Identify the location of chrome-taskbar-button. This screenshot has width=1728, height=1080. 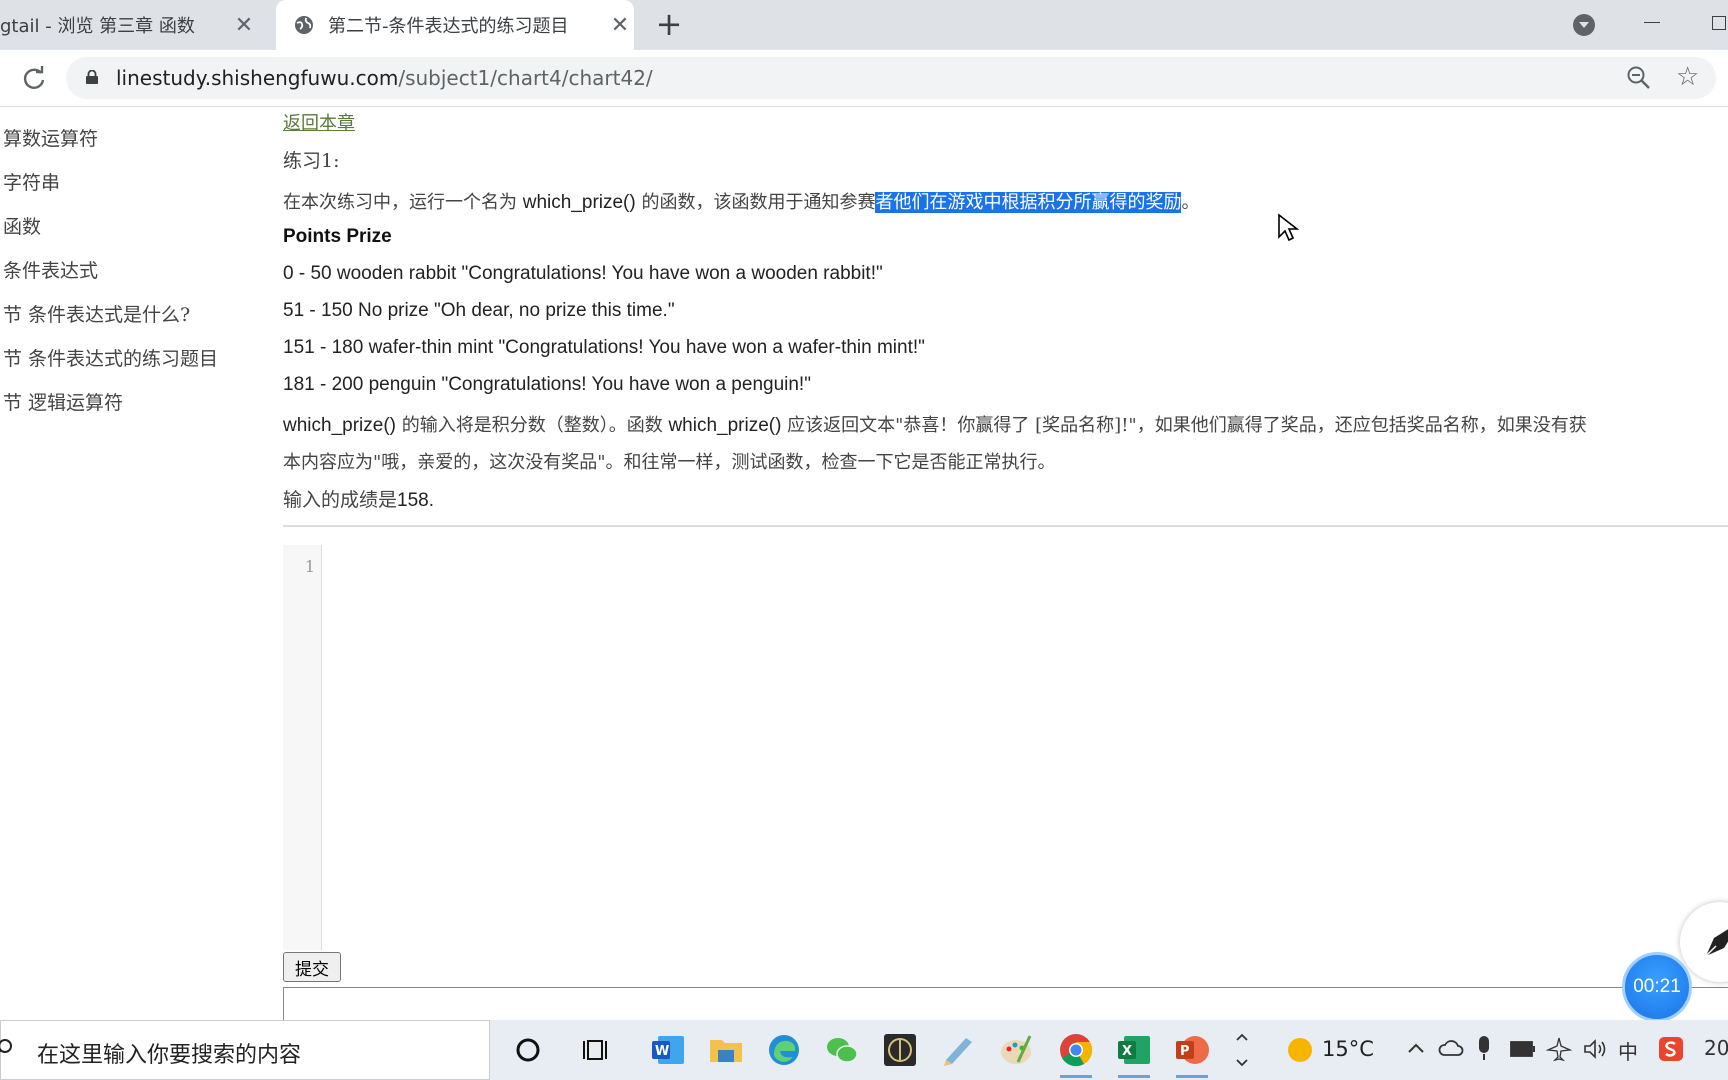
(1076, 1055).